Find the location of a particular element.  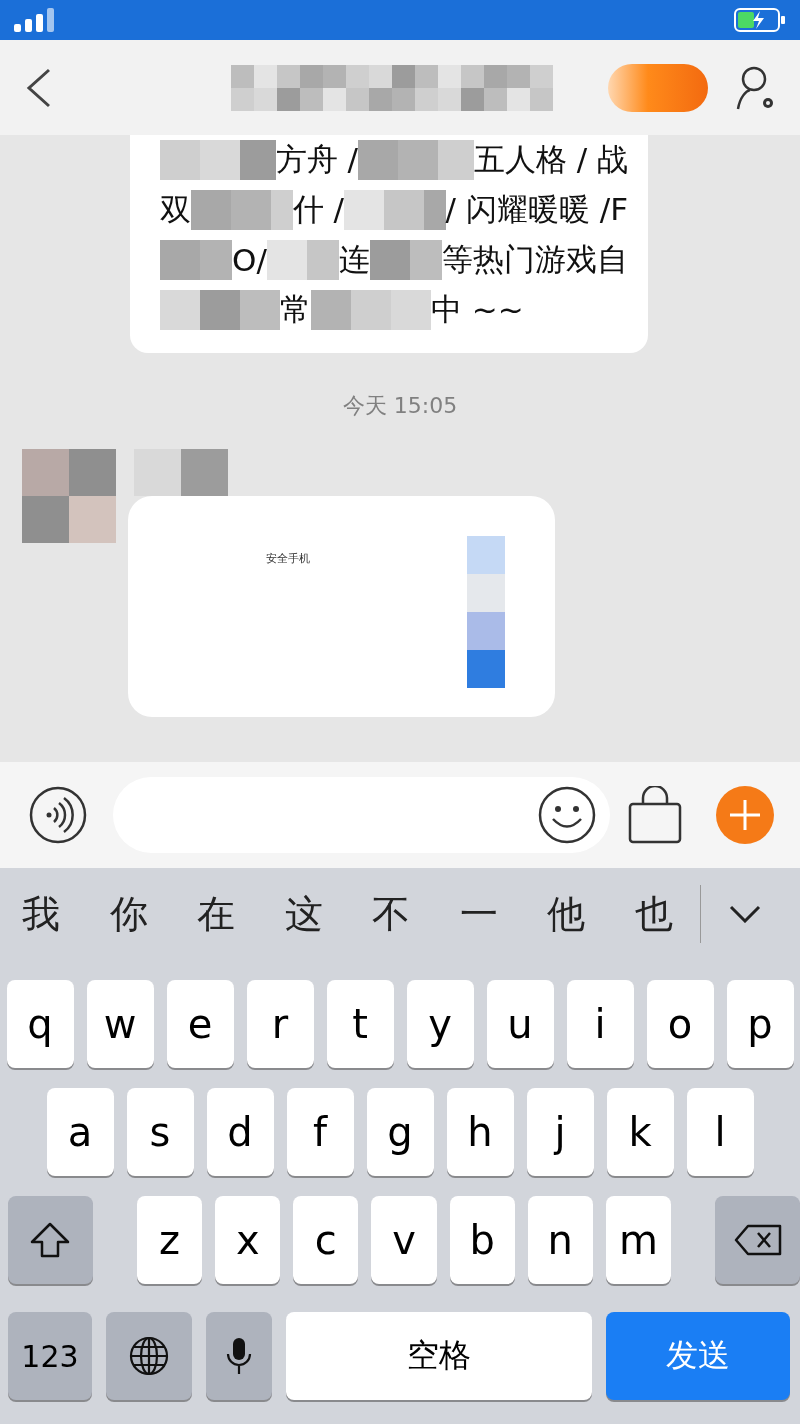

timestamp: 今天 15:05 is located at coordinates (400, 406).